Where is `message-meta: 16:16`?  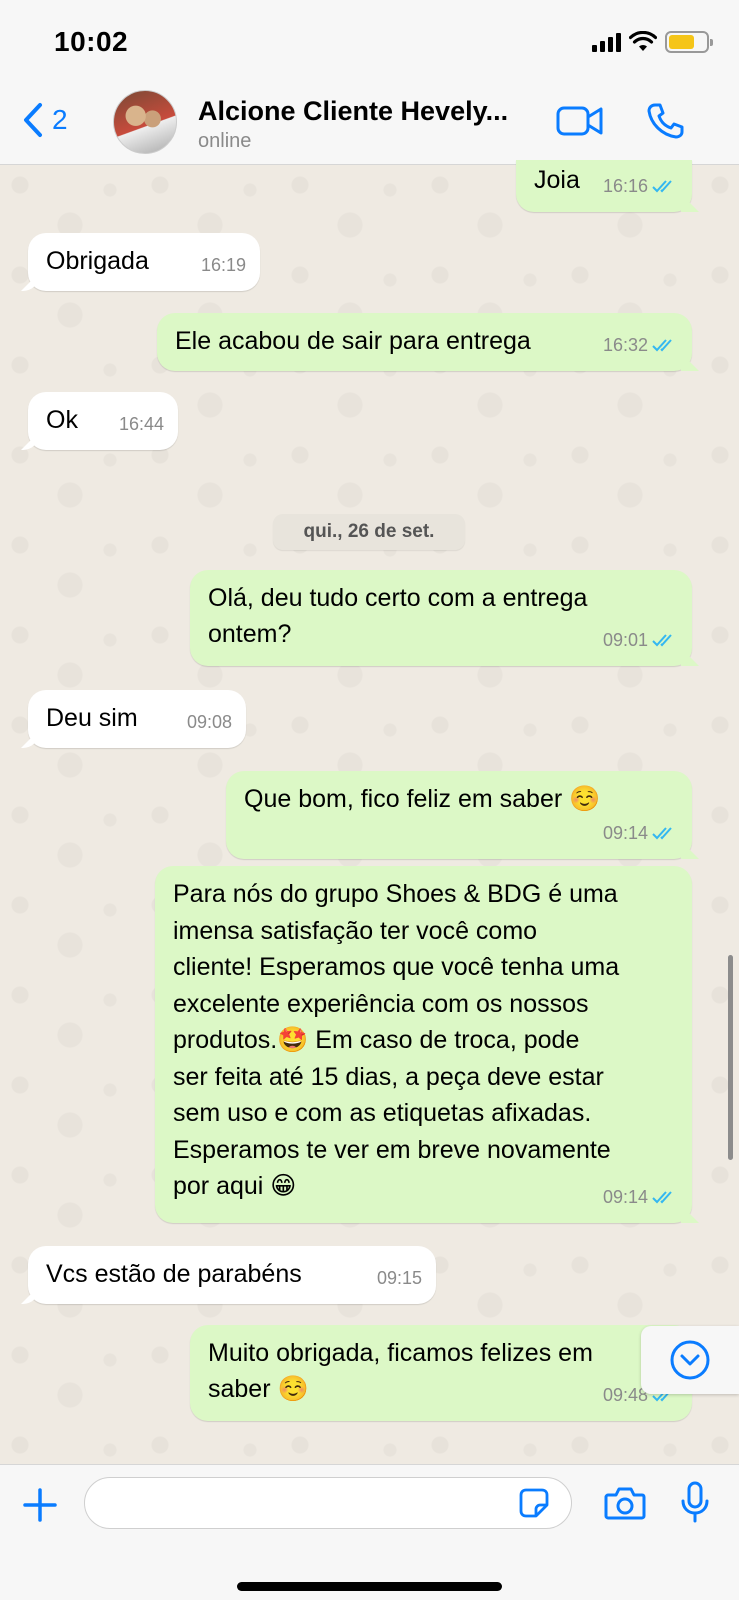 message-meta: 16:16 is located at coordinates (640, 186).